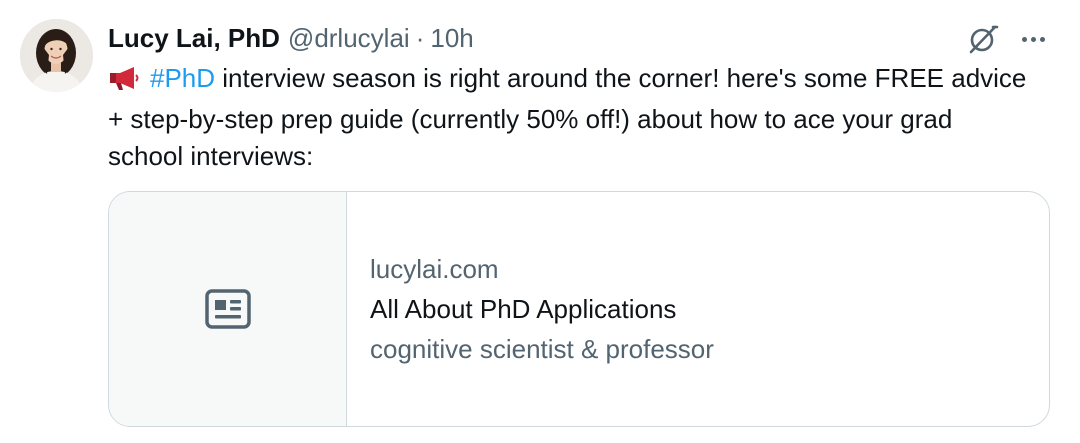 The height and width of the screenshot is (443, 1080). What do you see at coordinates (983, 39) in the screenshot?
I see `grok-icon` at bounding box center [983, 39].